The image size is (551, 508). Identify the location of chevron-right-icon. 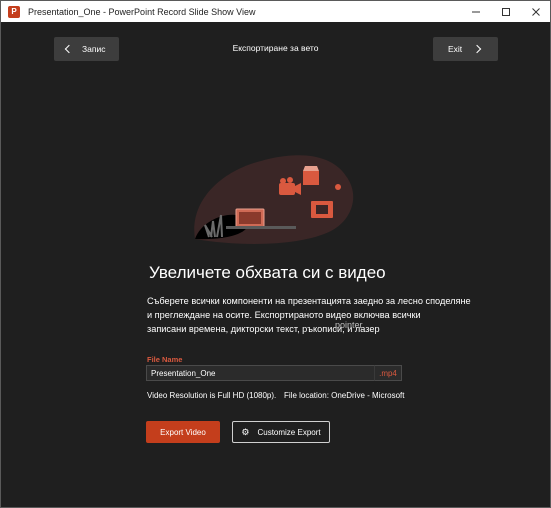
(477, 49).